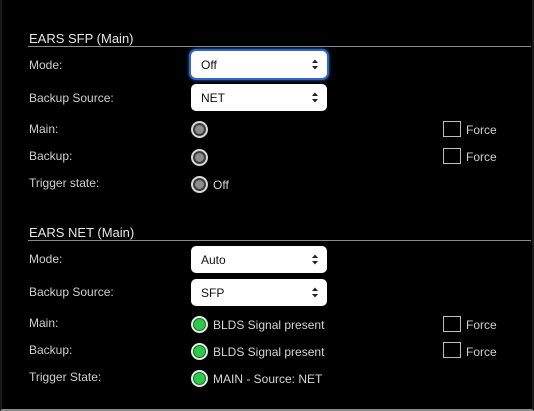 The image size is (534, 411). Describe the element at coordinates (452, 156) in the screenshot. I see `sfp-force-backup-checkbox` at that location.